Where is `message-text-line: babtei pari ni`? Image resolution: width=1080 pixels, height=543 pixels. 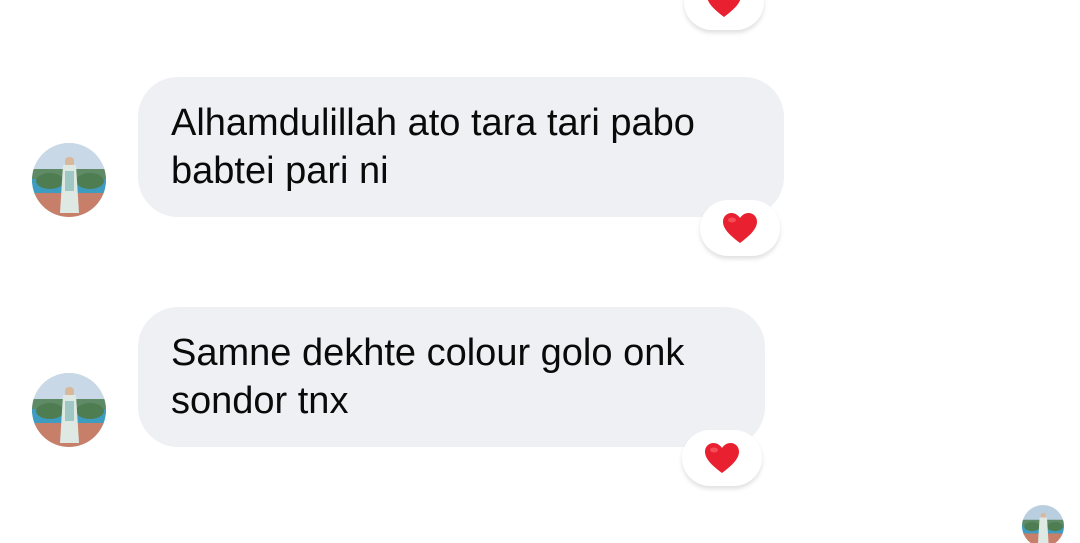 message-text-line: babtei pari ni is located at coordinates (280, 171).